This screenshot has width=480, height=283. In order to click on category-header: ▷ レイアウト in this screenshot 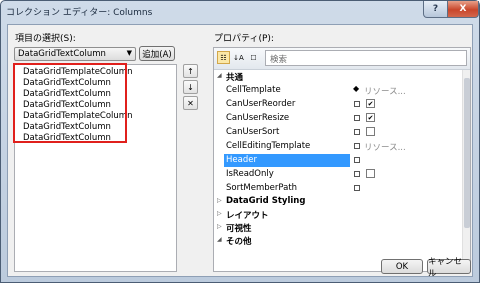, I will do `click(338, 215)`.